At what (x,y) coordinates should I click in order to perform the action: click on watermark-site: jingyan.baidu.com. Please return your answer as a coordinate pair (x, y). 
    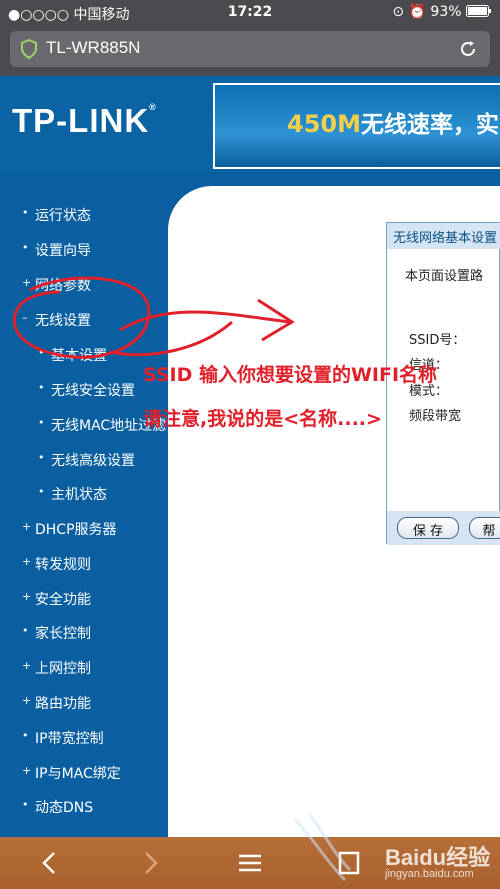
    Looking at the image, I should click on (429, 874).